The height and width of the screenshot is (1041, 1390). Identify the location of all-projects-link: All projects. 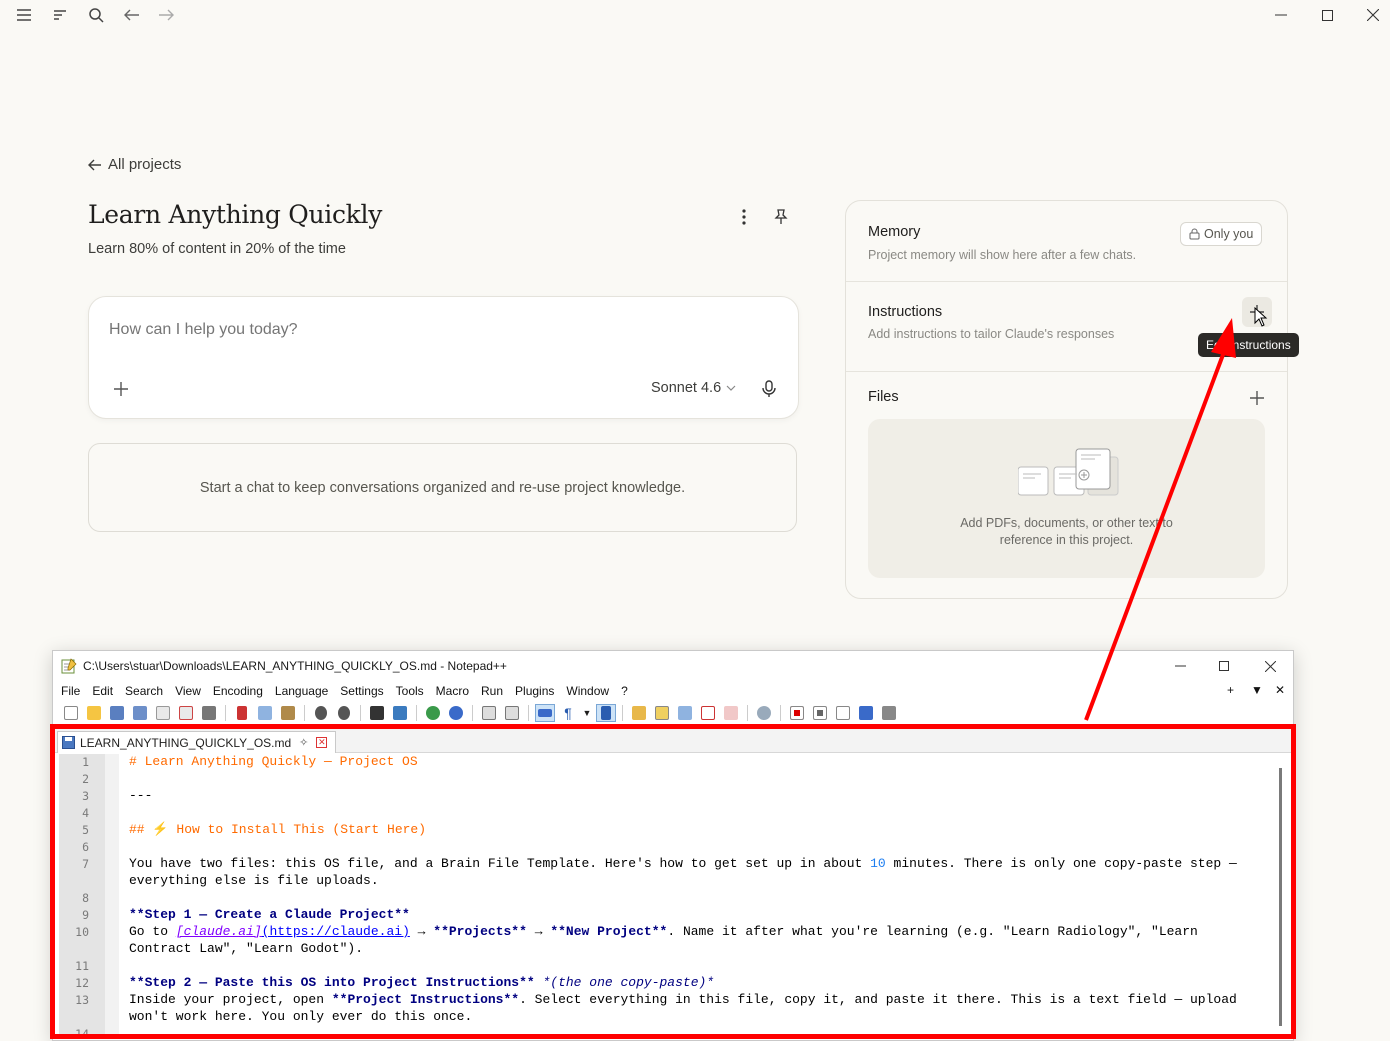
(134, 164).